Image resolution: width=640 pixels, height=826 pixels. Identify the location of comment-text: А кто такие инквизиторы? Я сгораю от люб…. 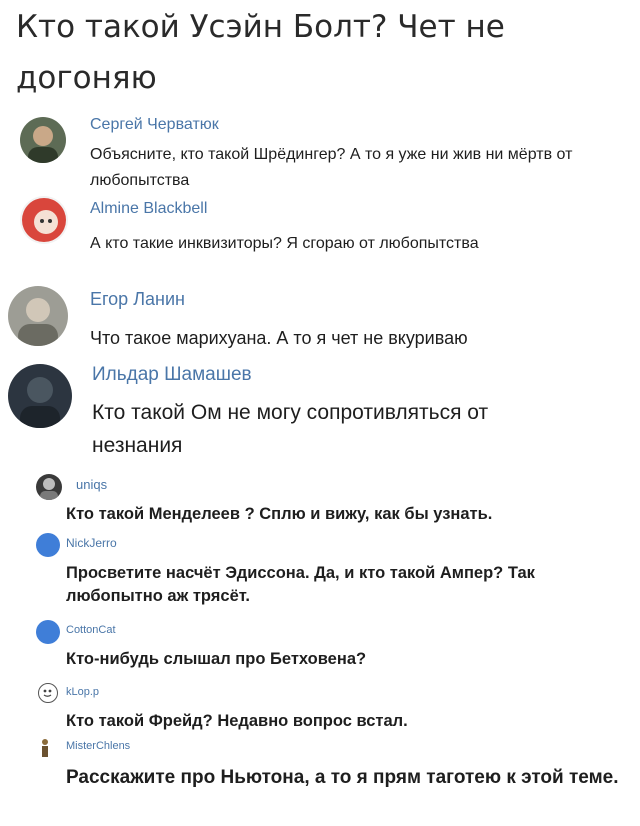
(284, 243).